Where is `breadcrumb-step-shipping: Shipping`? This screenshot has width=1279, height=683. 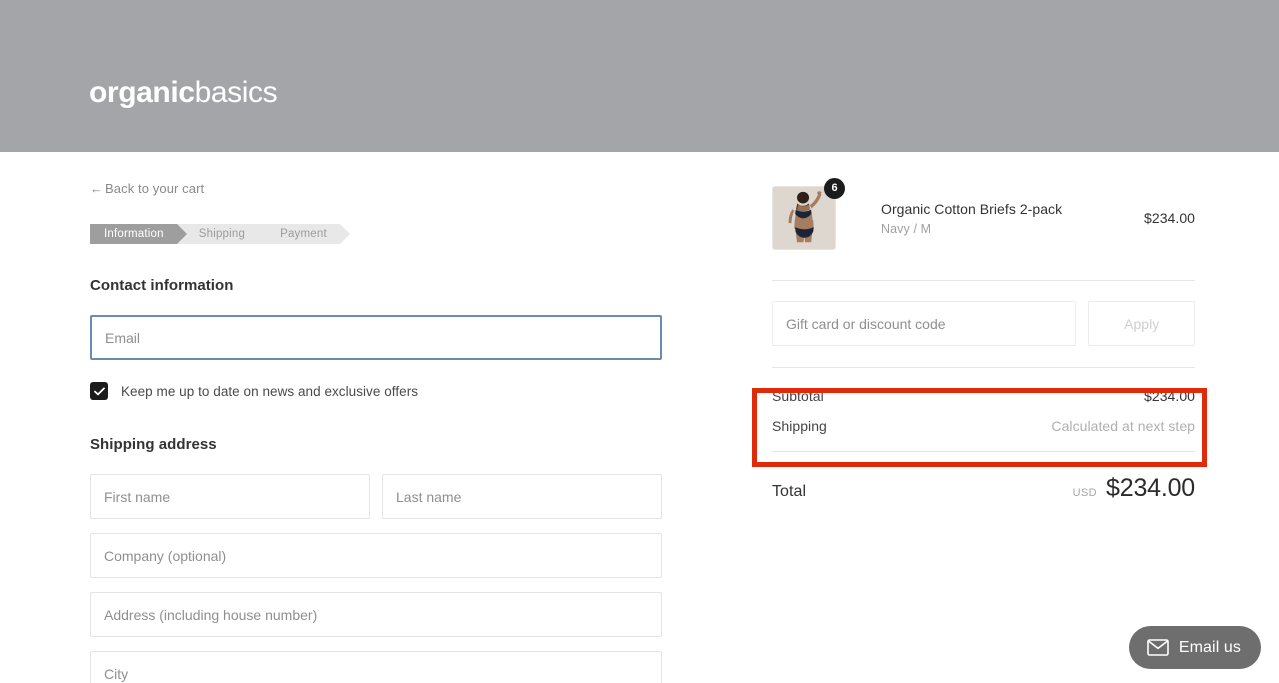
breadcrumb-step-shipping: Shipping is located at coordinates (222, 234).